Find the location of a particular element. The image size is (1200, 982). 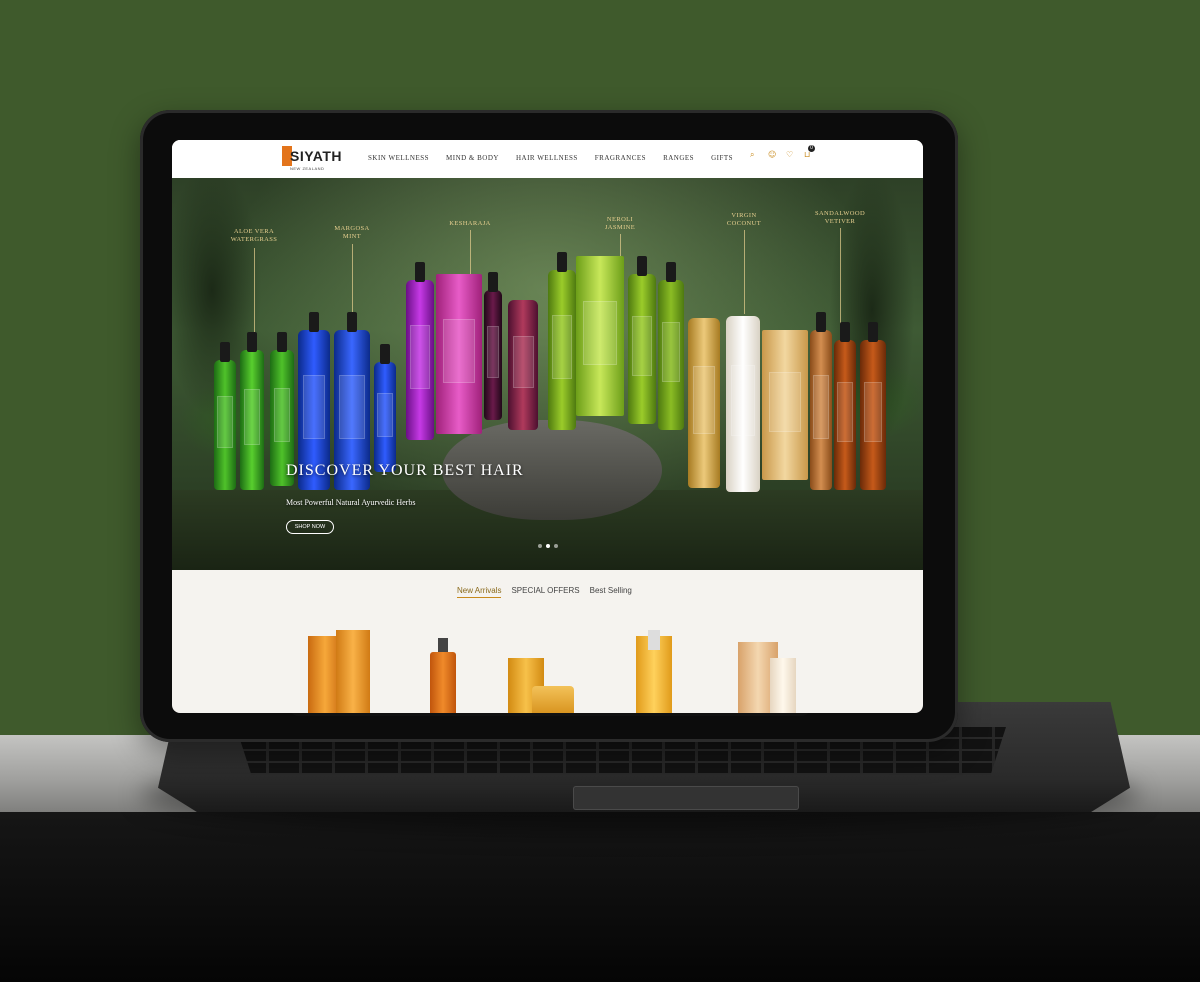

nav-item-mind-body: MIND & BODY is located at coordinates (472, 158).